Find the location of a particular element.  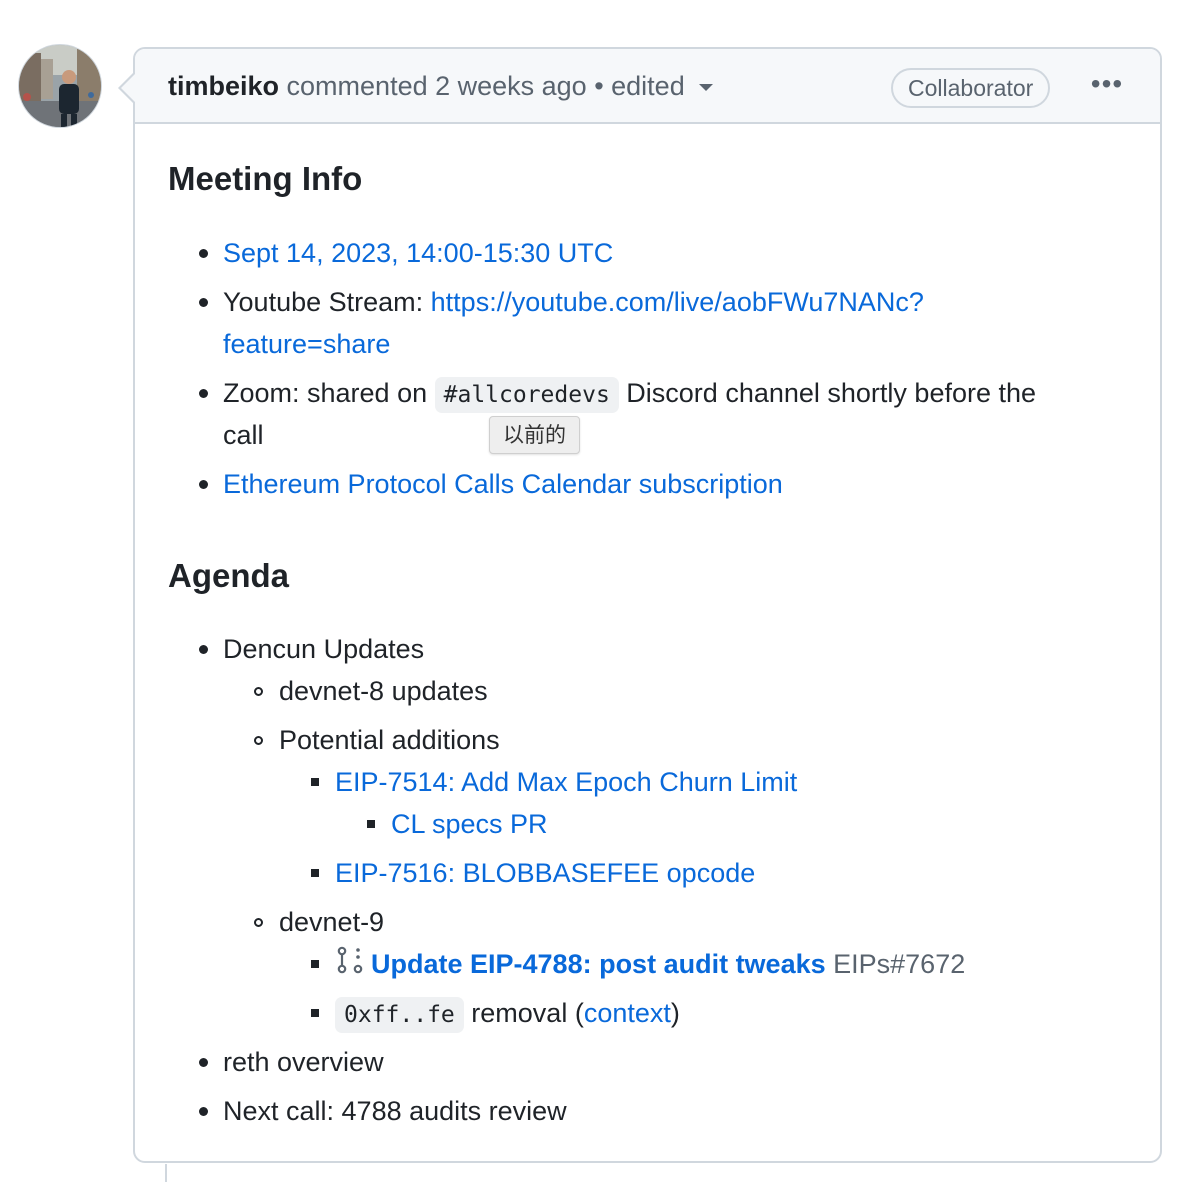

removal-text: removal ( is located at coordinates (523, 1013).